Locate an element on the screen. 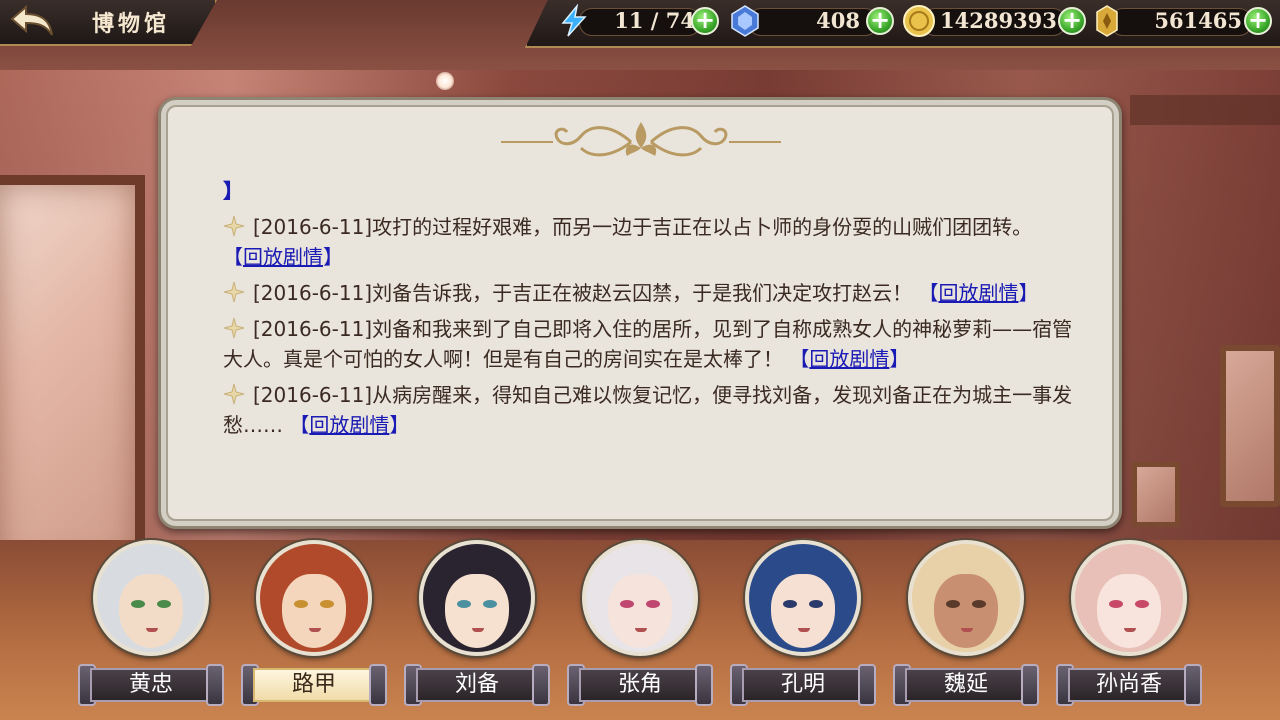 The width and height of the screenshot is (1280, 720). character-card: 张角 is located at coordinates (642, 630).